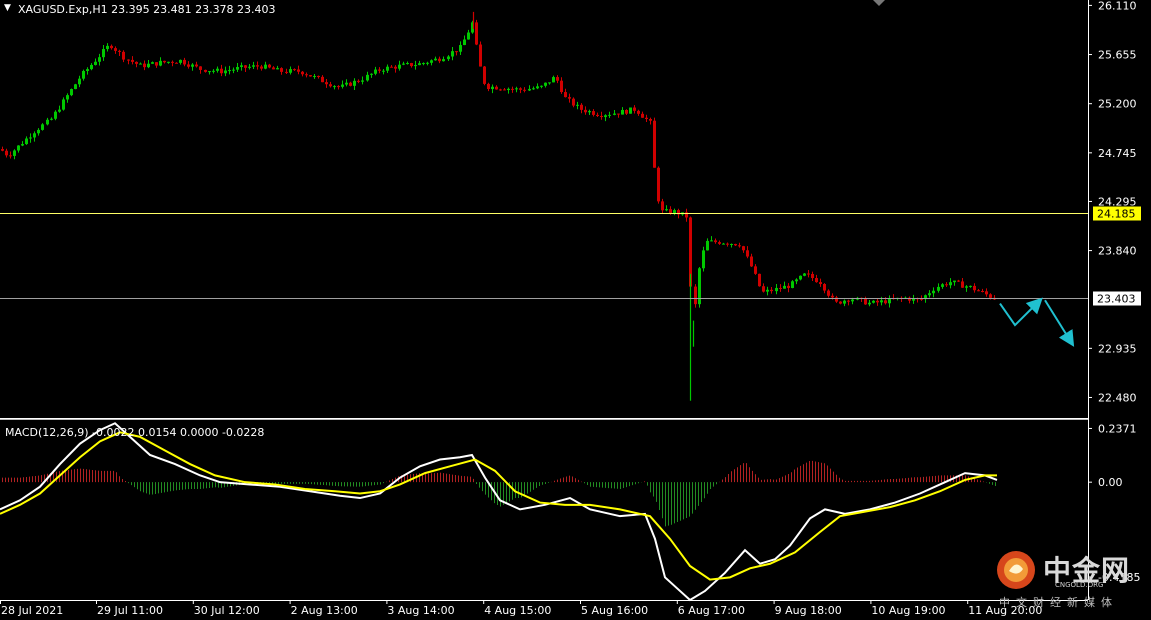  Describe the element at coordinates (7, 8) in the screenshot. I see `title-dropdown-icon: ▼` at that location.